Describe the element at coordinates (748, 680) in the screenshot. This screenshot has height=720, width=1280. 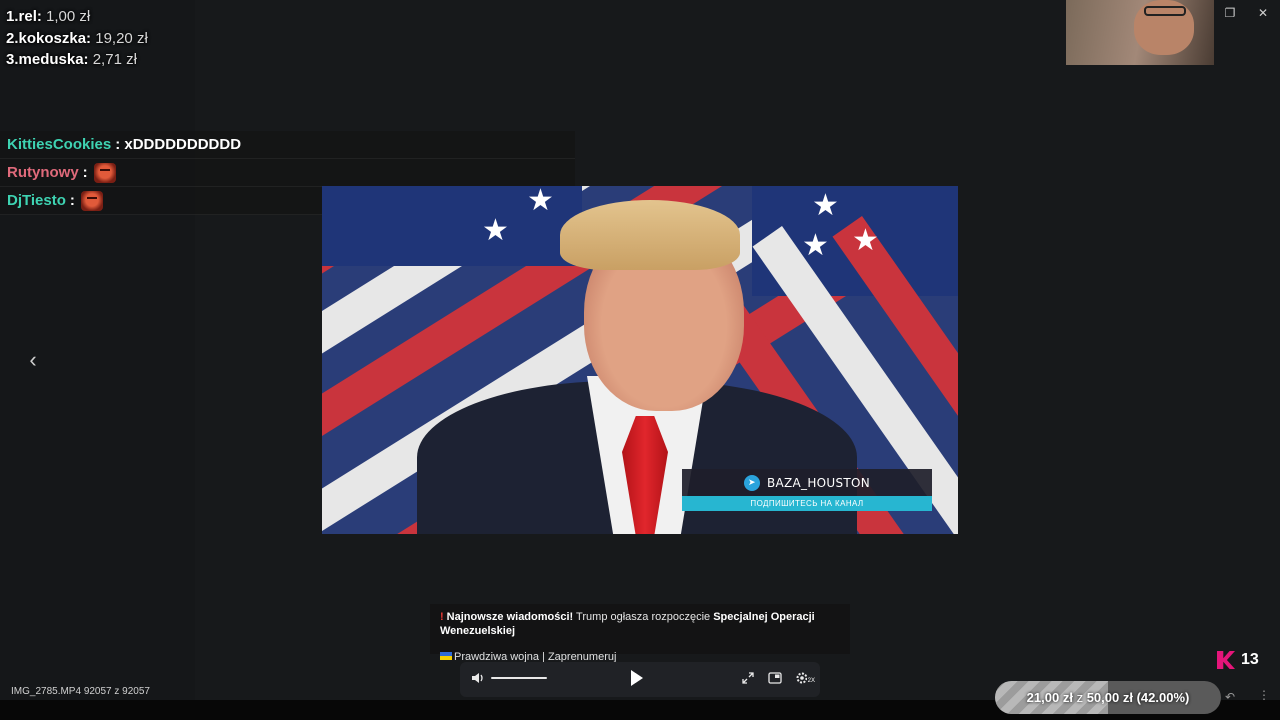
I see `fullscreen-icon` at that location.